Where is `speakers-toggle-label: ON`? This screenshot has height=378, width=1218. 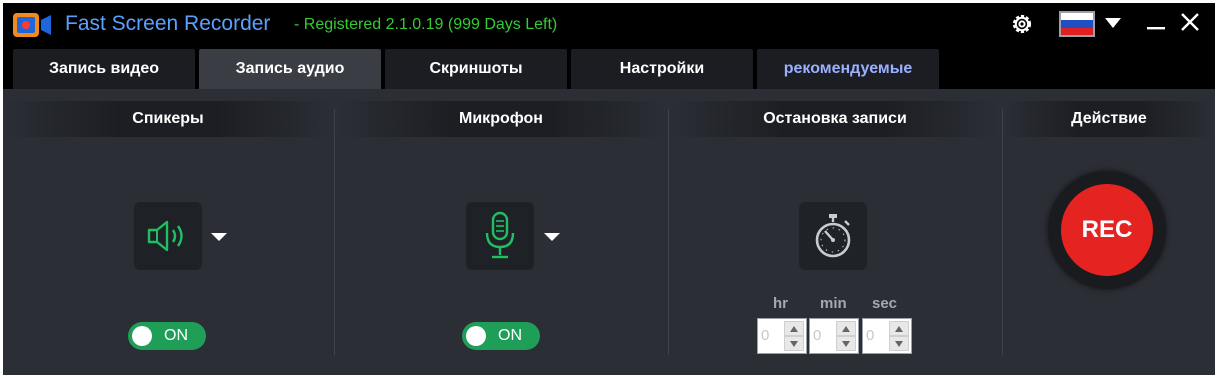 speakers-toggle-label: ON is located at coordinates (176, 335).